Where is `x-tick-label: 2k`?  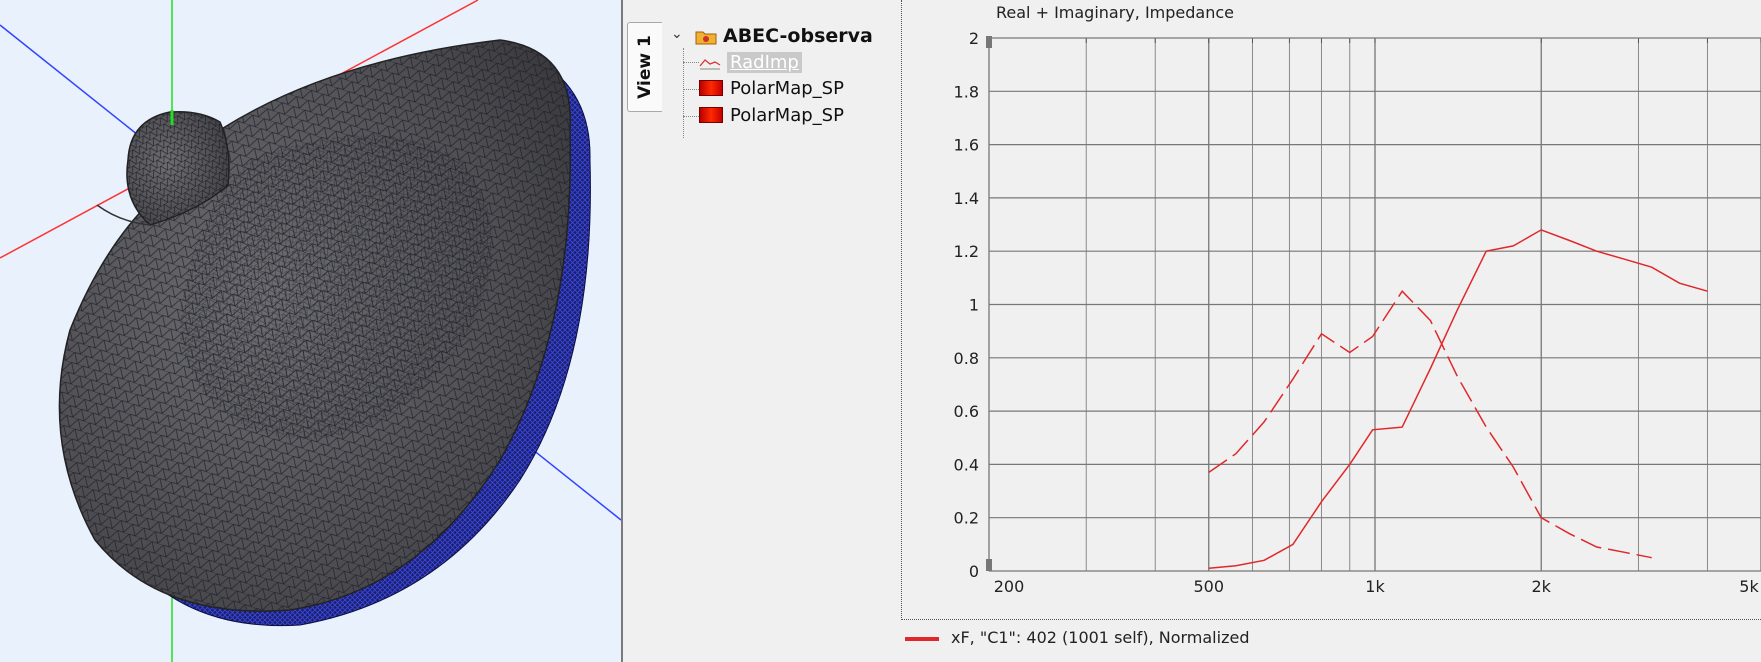 x-tick-label: 2k is located at coordinates (1542, 586).